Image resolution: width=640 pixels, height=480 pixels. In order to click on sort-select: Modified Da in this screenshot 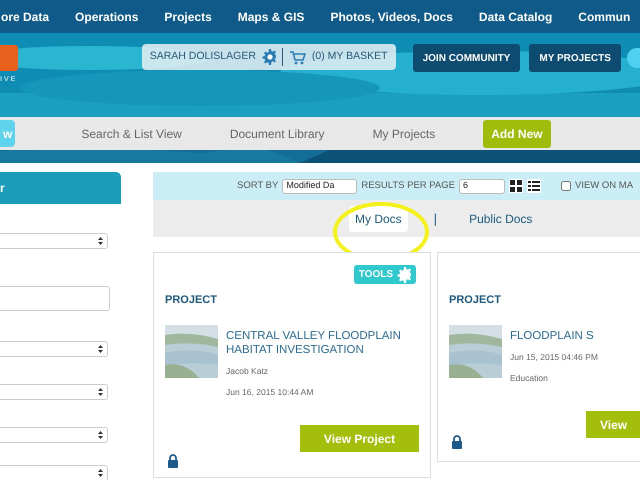, I will do `click(320, 186)`.